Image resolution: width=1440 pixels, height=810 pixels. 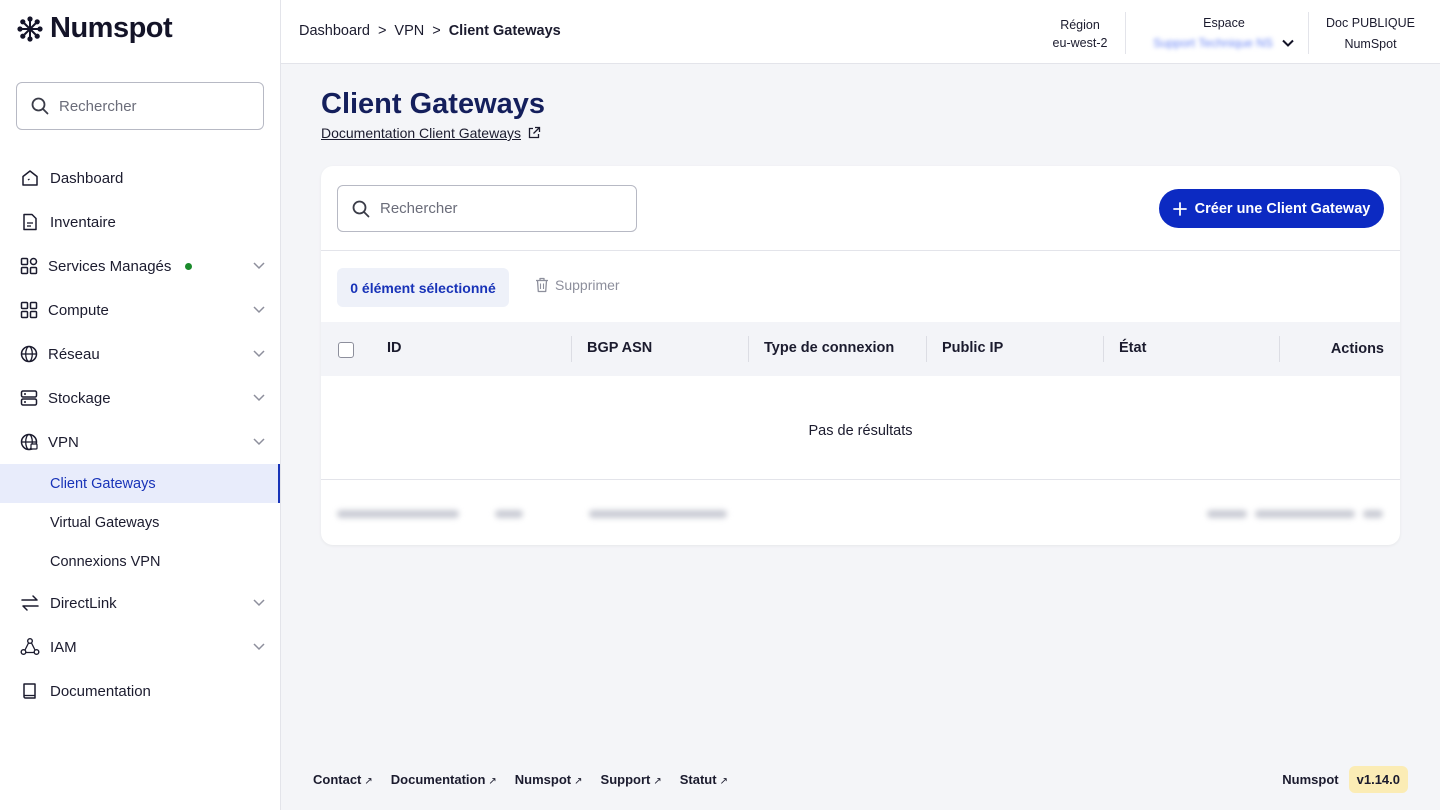 I want to click on footer-brand: Numspot, so click(x=1310, y=779).